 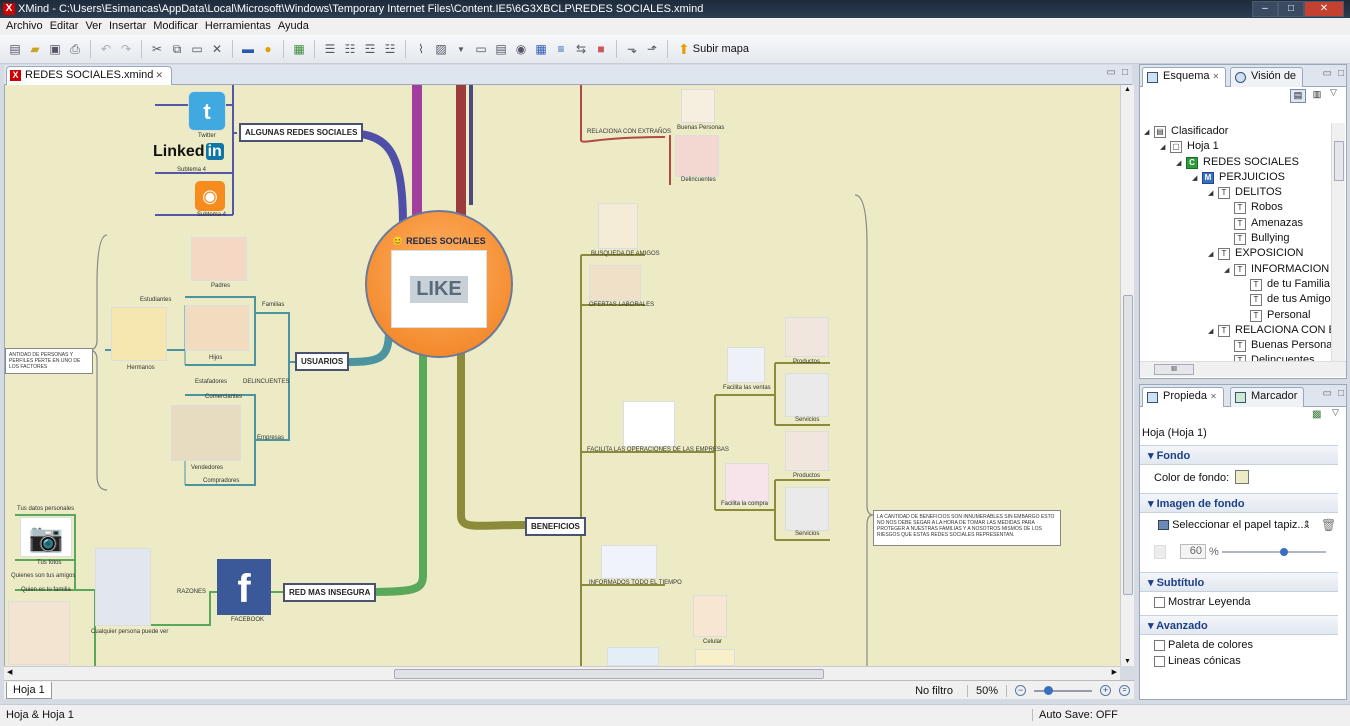 I want to click on editor-tab: X REDES SOCIALES.xmind ✕, so click(x=89, y=75).